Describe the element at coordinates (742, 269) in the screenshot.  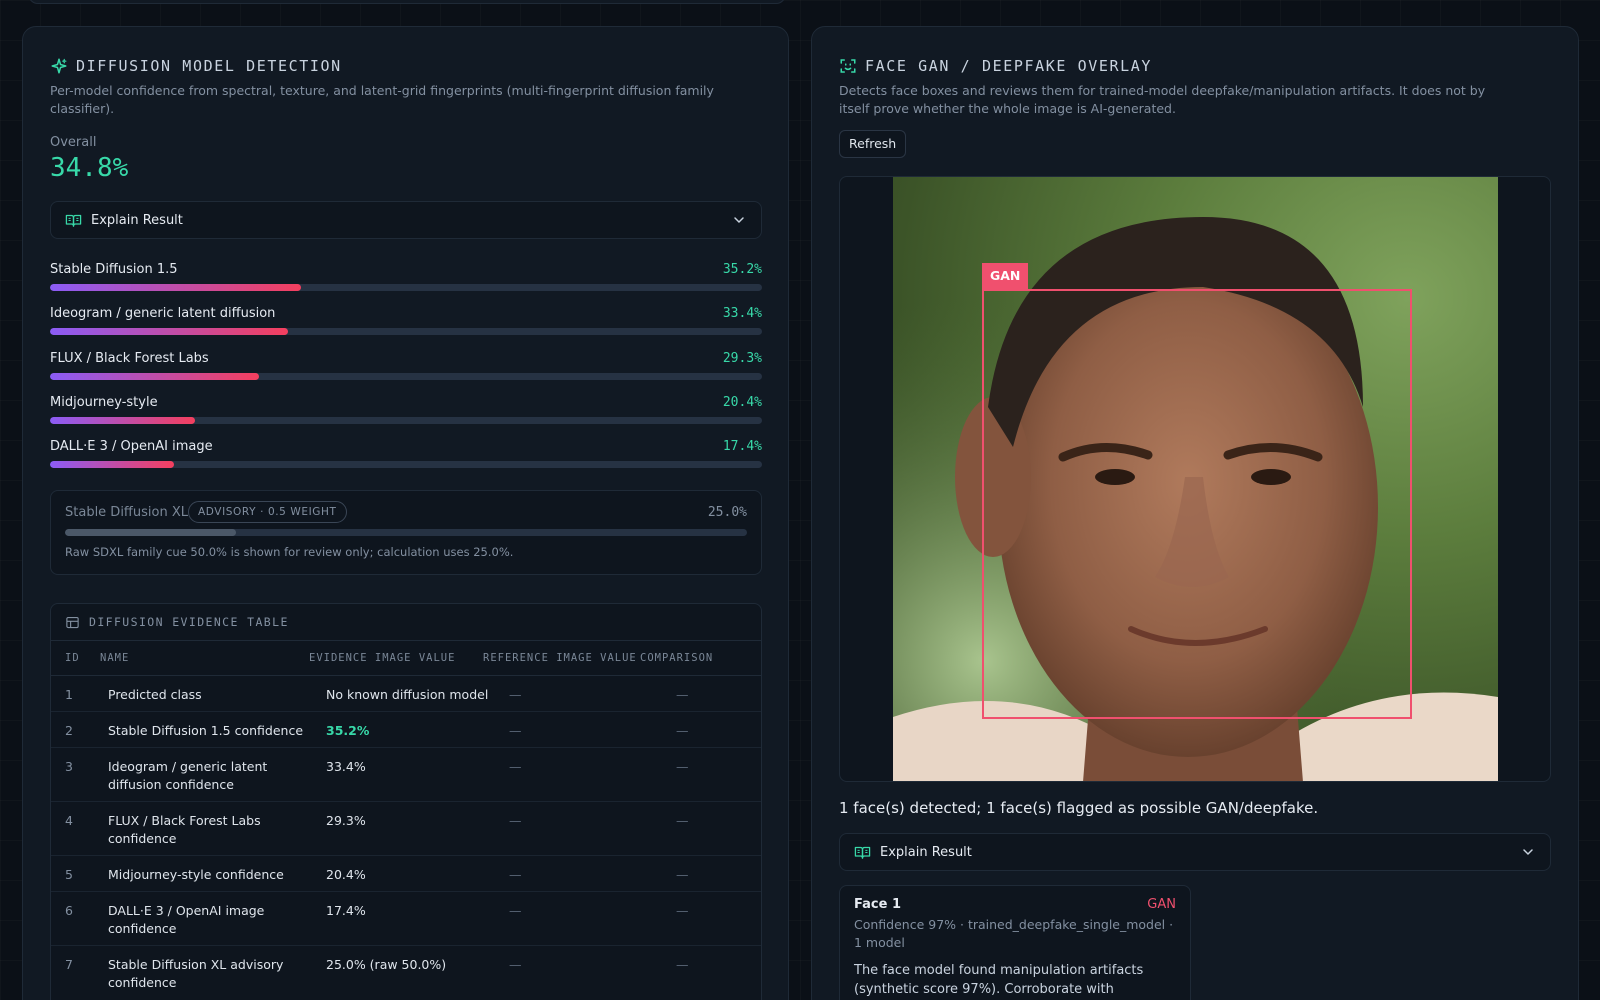
I see `model-confidence: 35.2%` at that location.